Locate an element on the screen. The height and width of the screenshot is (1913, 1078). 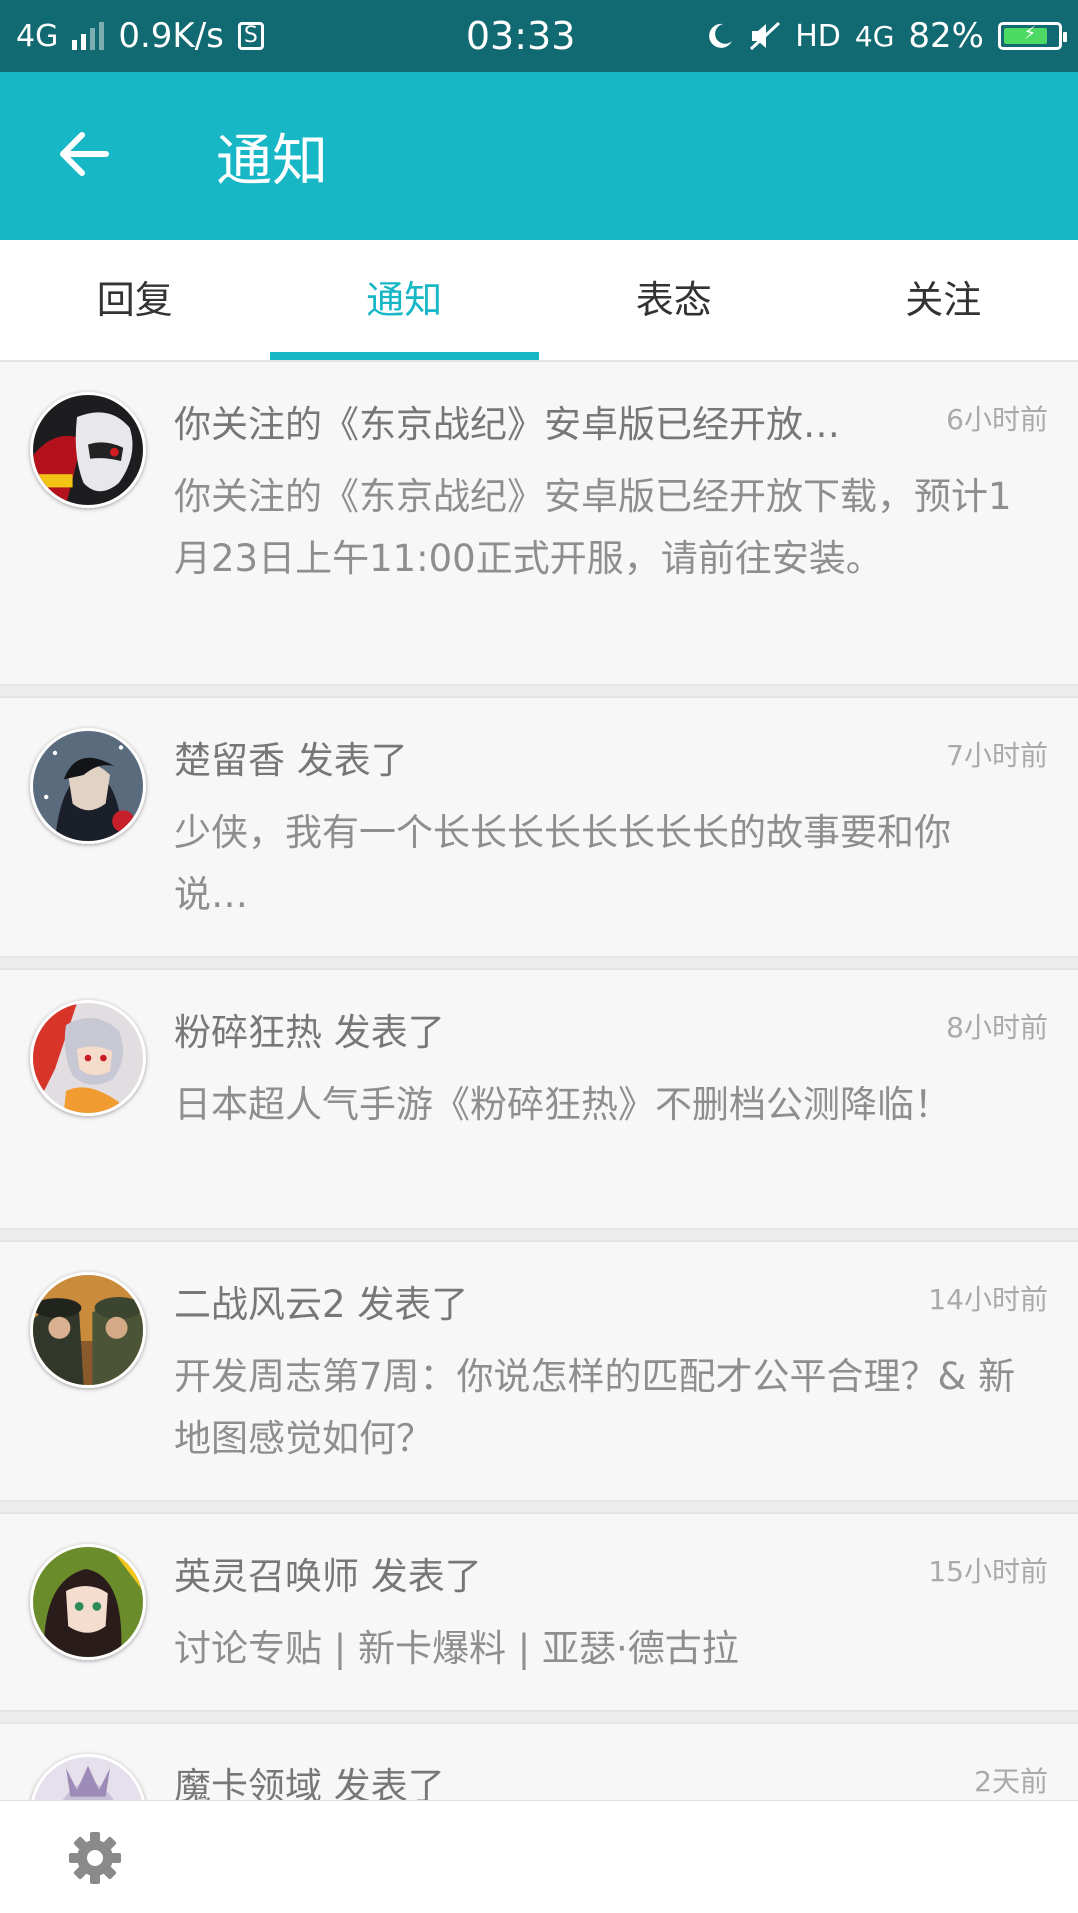
battery-icon: ⚡ is located at coordinates (1030, 36).